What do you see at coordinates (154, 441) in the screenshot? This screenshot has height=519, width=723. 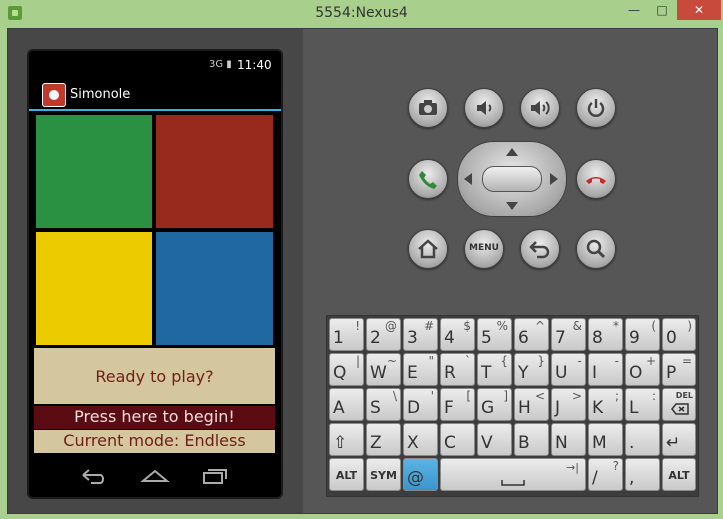 I see `mode-label: Current mode: Endless` at bounding box center [154, 441].